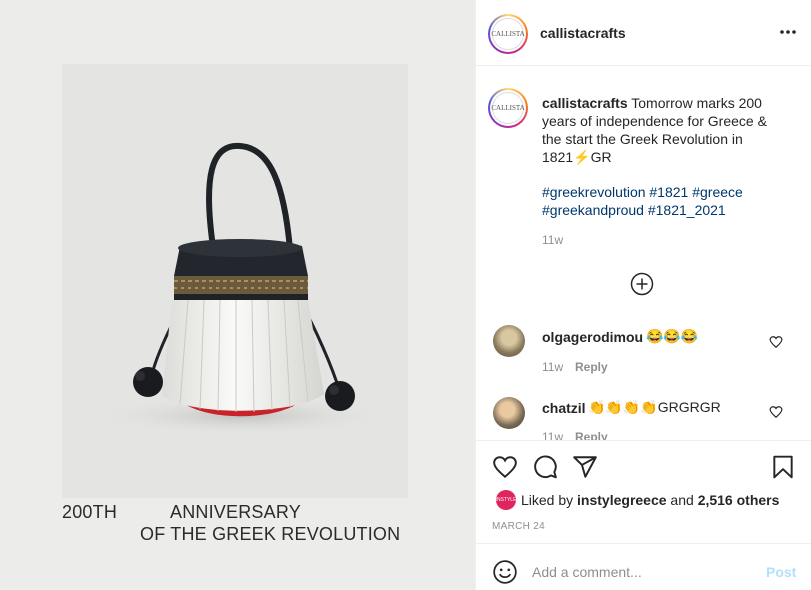 Image resolution: width=811 pixels, height=590 pixels. What do you see at coordinates (518, 526) in the screenshot?
I see `post-date: MARCH 24` at bounding box center [518, 526].